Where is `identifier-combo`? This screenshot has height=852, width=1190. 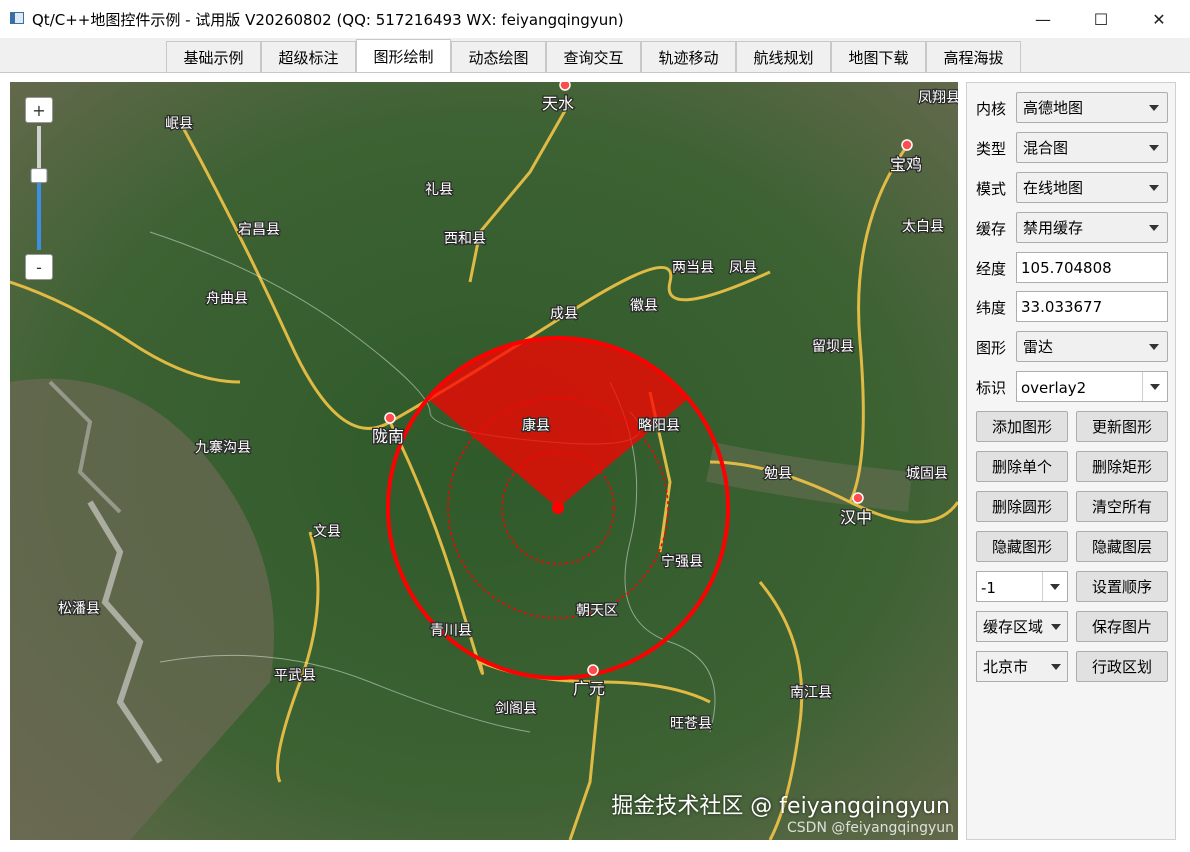 identifier-combo is located at coordinates (1092, 387).